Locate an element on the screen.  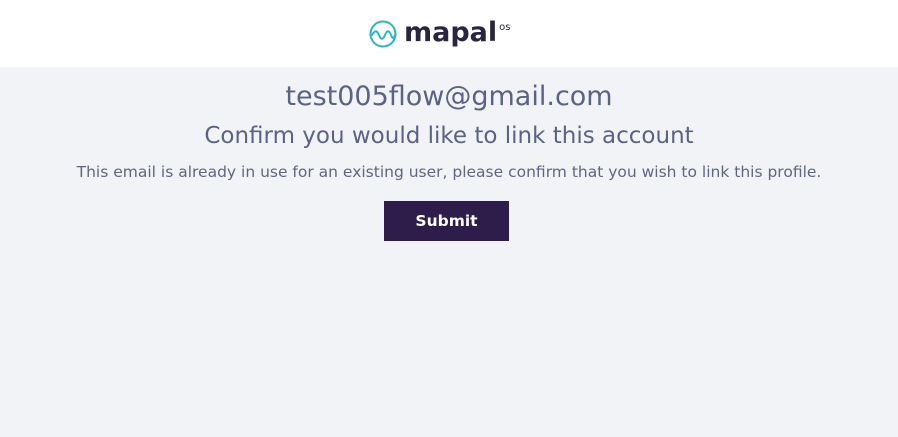
logo-suffix: os is located at coordinates (505, 27).